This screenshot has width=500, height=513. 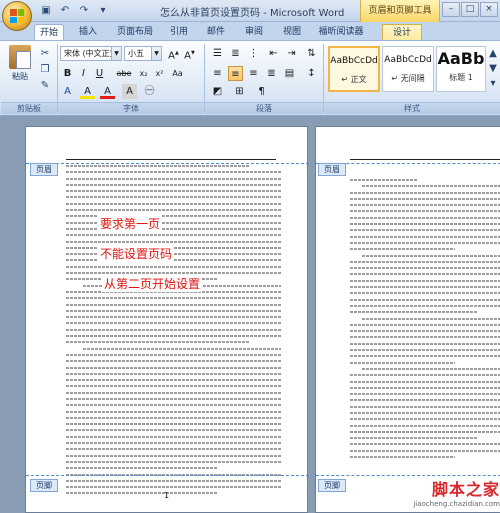 What do you see at coordinates (65, 10) in the screenshot?
I see `undo-icon: ↶` at bounding box center [65, 10].